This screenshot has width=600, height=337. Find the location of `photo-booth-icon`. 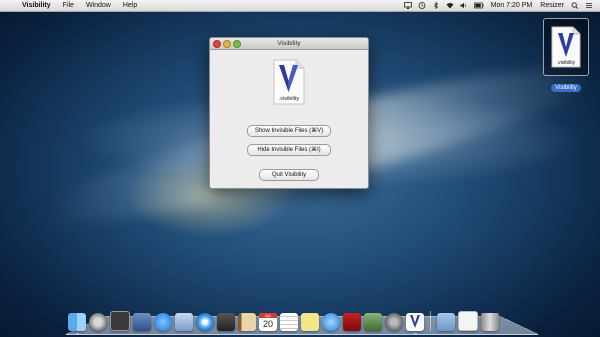

photo-booth-icon is located at coordinates (352, 322).